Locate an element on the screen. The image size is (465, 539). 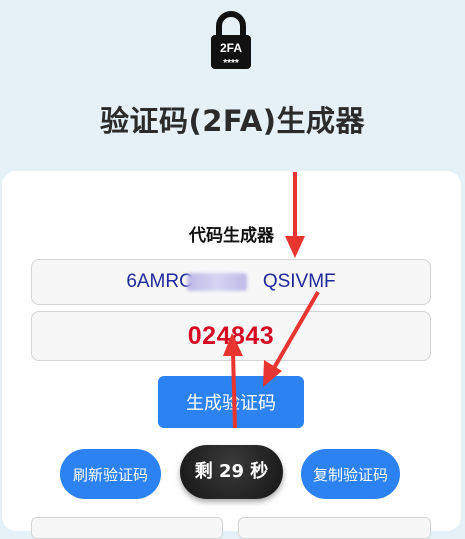
lock-icon: 2FA **** is located at coordinates (231, 40).